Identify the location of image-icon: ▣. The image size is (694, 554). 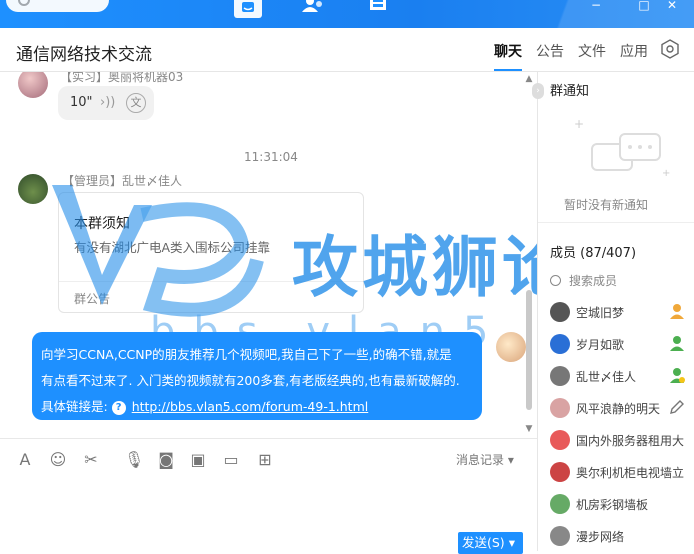
(198, 460).